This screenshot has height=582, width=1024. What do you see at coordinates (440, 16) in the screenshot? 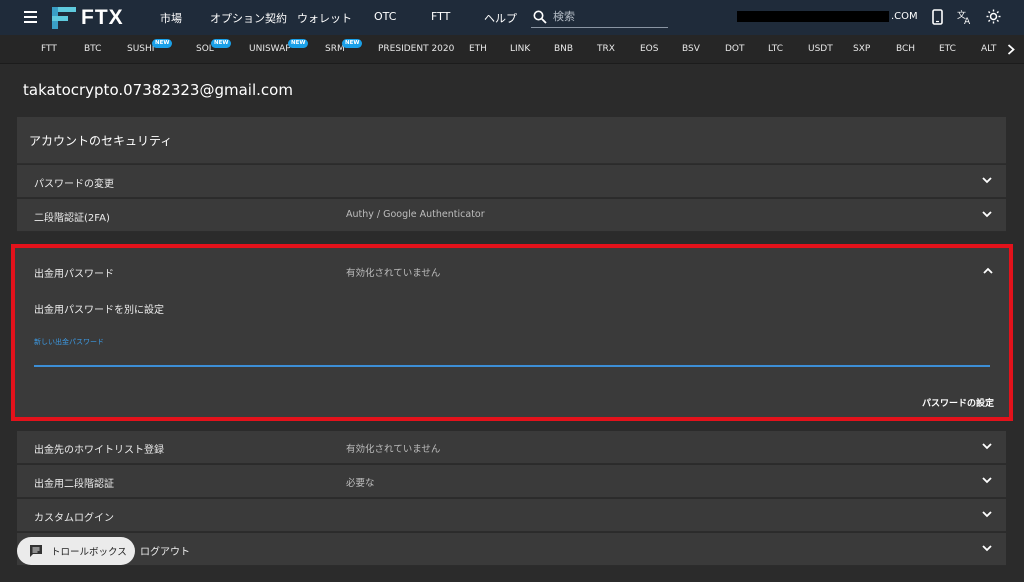
I see `nav-ftt: FTT` at bounding box center [440, 16].